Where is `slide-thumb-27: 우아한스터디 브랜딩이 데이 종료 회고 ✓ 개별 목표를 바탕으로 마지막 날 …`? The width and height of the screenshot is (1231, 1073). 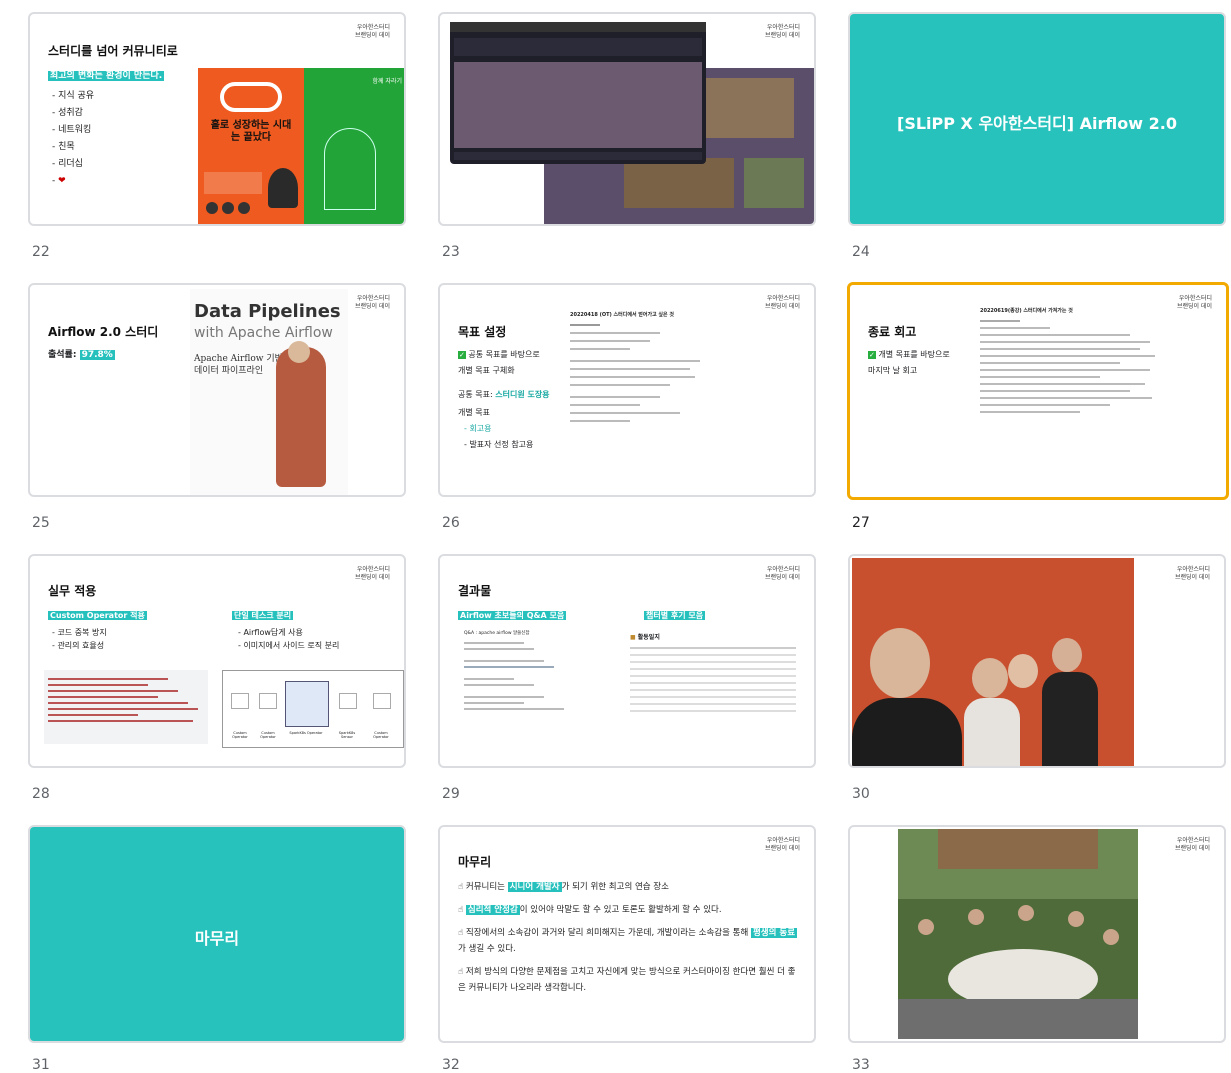
slide-thumb-27: 우아한스터디 브랜딩이 데이 종료 회고 ✓ 개별 목표를 바탕으로 마지막 날 … is located at coordinates (1038, 391).